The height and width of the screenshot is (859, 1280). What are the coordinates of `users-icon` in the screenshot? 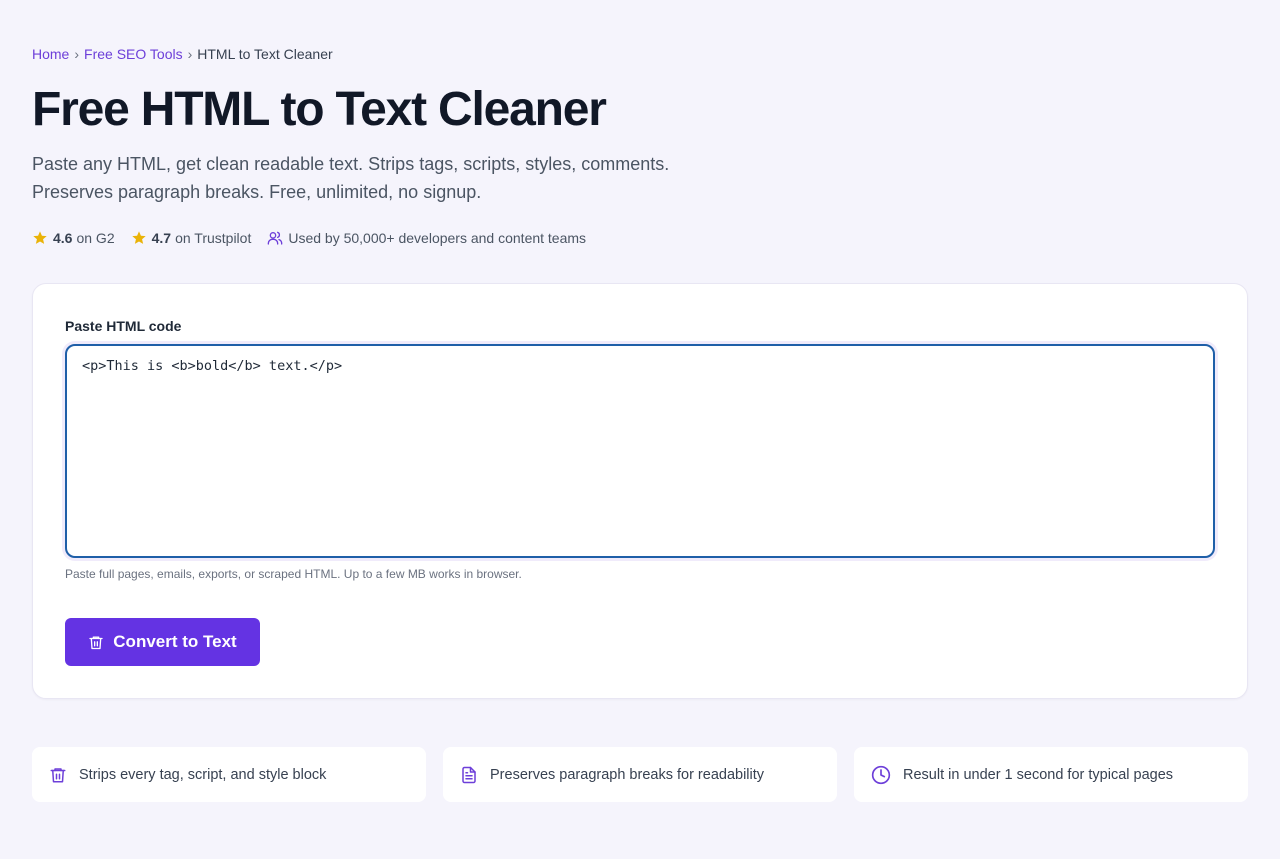 It's located at (275, 238).